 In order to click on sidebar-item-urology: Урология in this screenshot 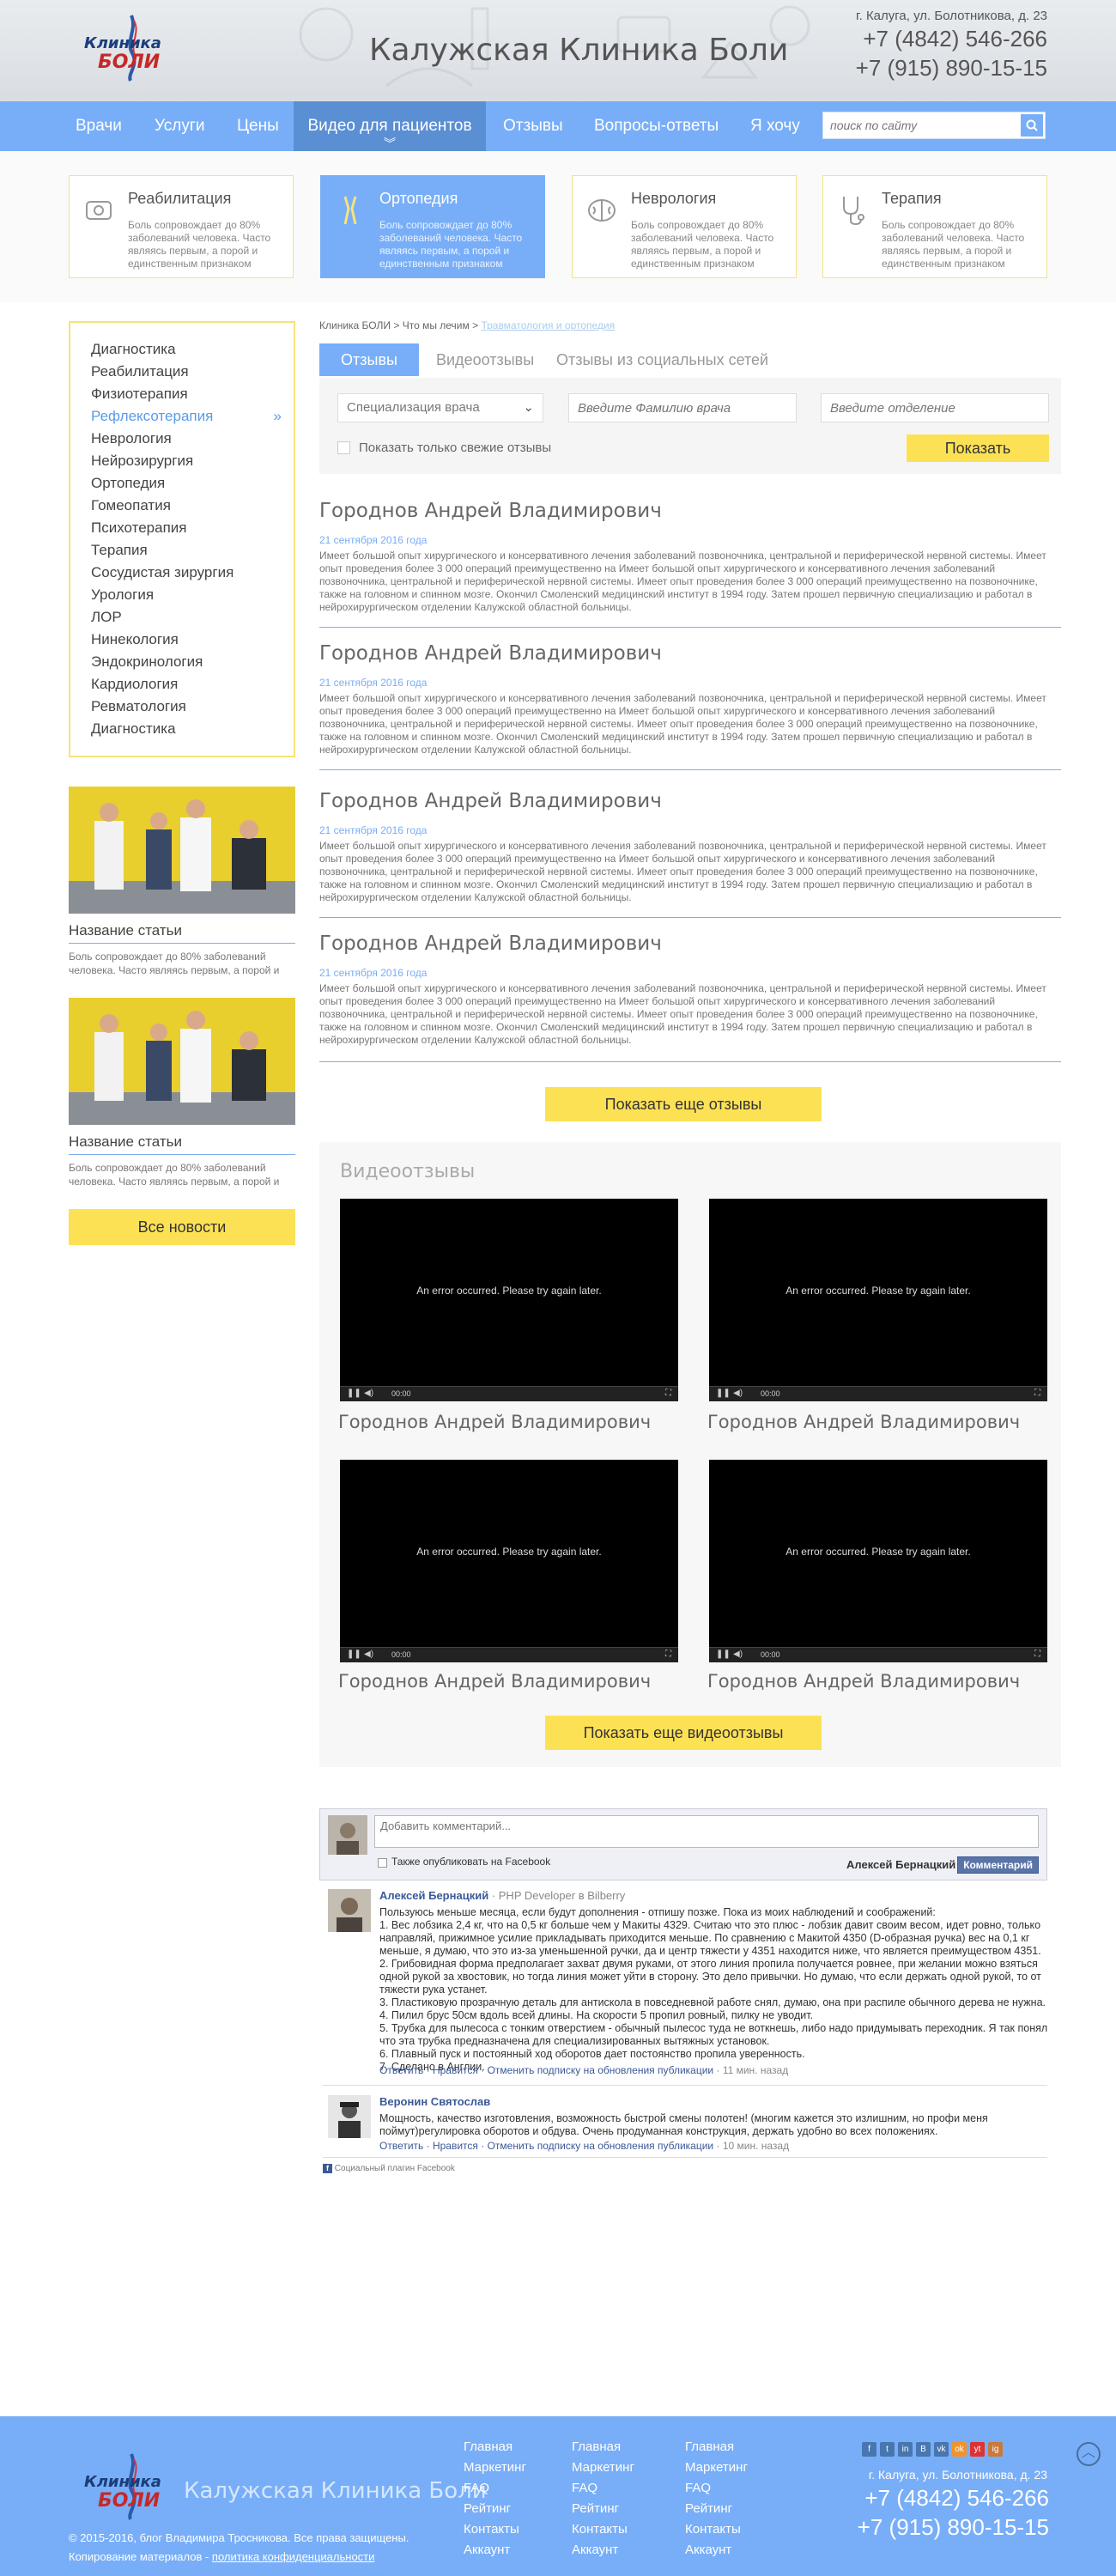, I will do `click(192, 595)`.